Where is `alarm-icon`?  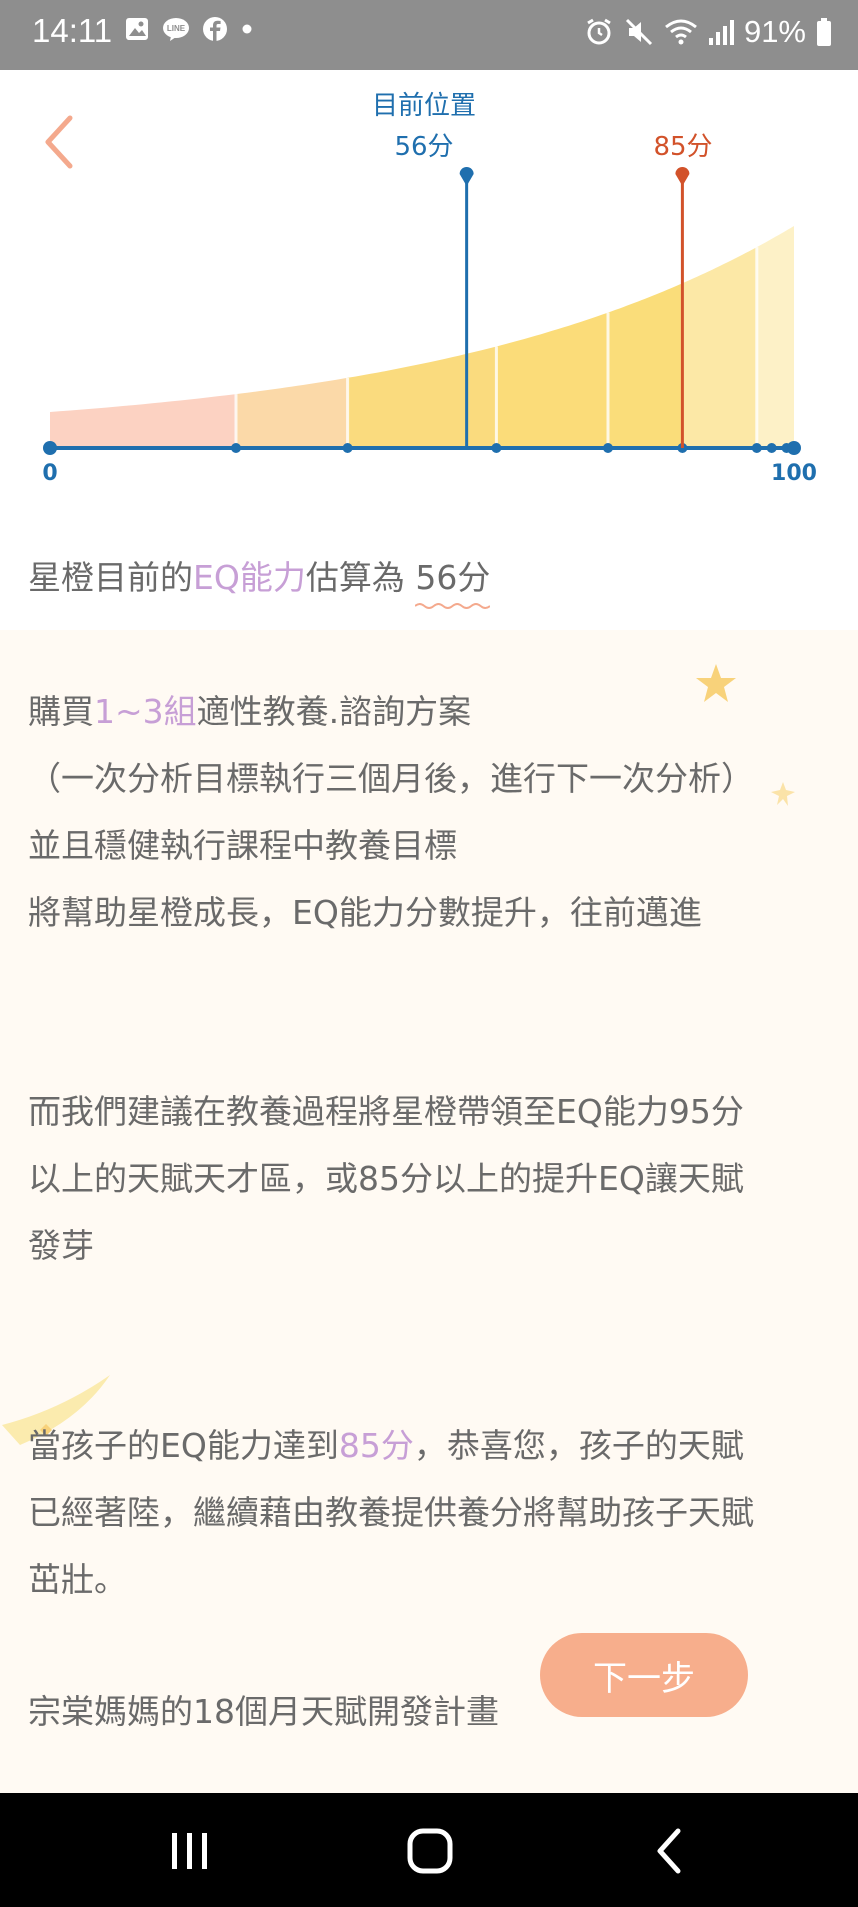
alarm-icon is located at coordinates (599, 31).